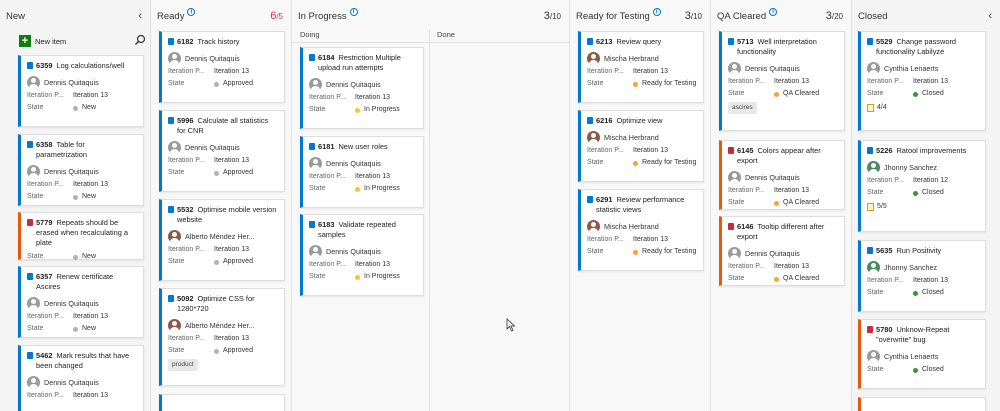 This screenshot has height=411, width=1000. What do you see at coordinates (51, 41) in the screenshot?
I see `new-item-label: New item` at bounding box center [51, 41].